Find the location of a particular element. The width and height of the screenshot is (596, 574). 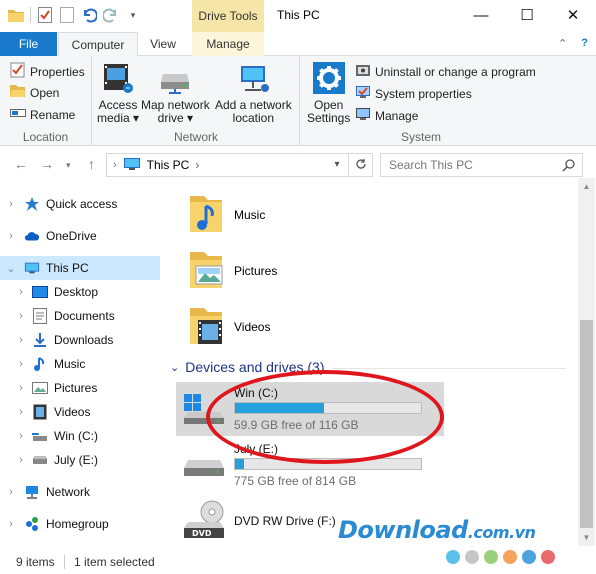

section-divider is located at coordinates (449, 368).